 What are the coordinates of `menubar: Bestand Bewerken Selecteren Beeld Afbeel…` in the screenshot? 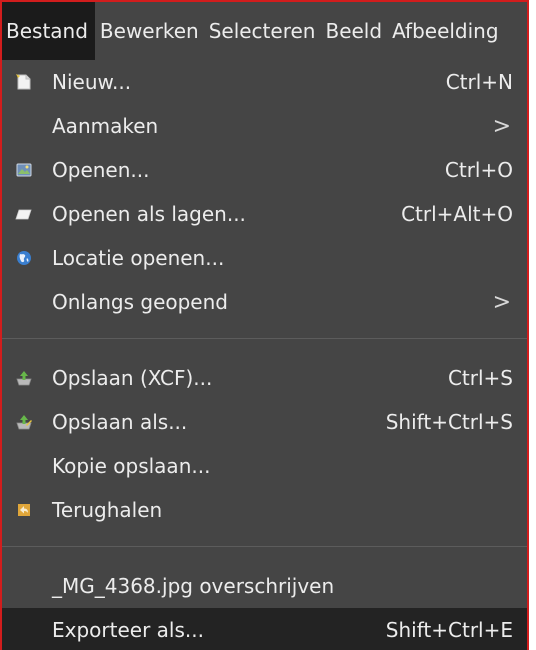 It's located at (264, 31).